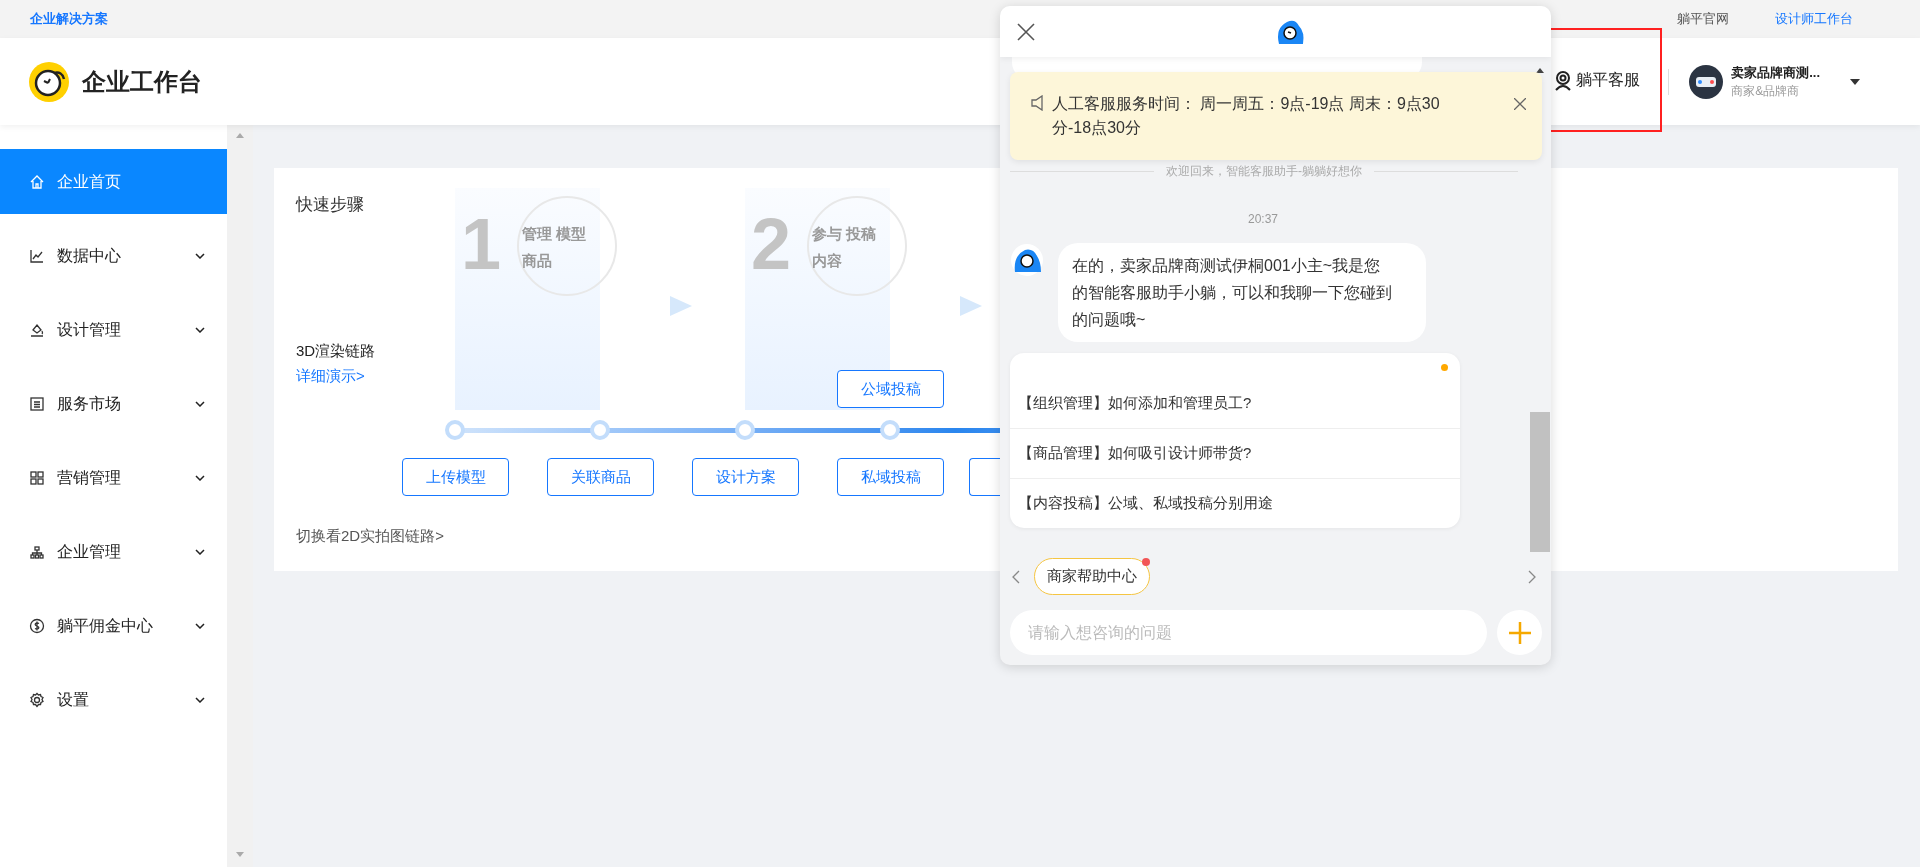 This screenshot has width=1920, height=867. I want to click on question-item: 【内容投稿】公域、私域投稿分别用途, so click(1235, 503).